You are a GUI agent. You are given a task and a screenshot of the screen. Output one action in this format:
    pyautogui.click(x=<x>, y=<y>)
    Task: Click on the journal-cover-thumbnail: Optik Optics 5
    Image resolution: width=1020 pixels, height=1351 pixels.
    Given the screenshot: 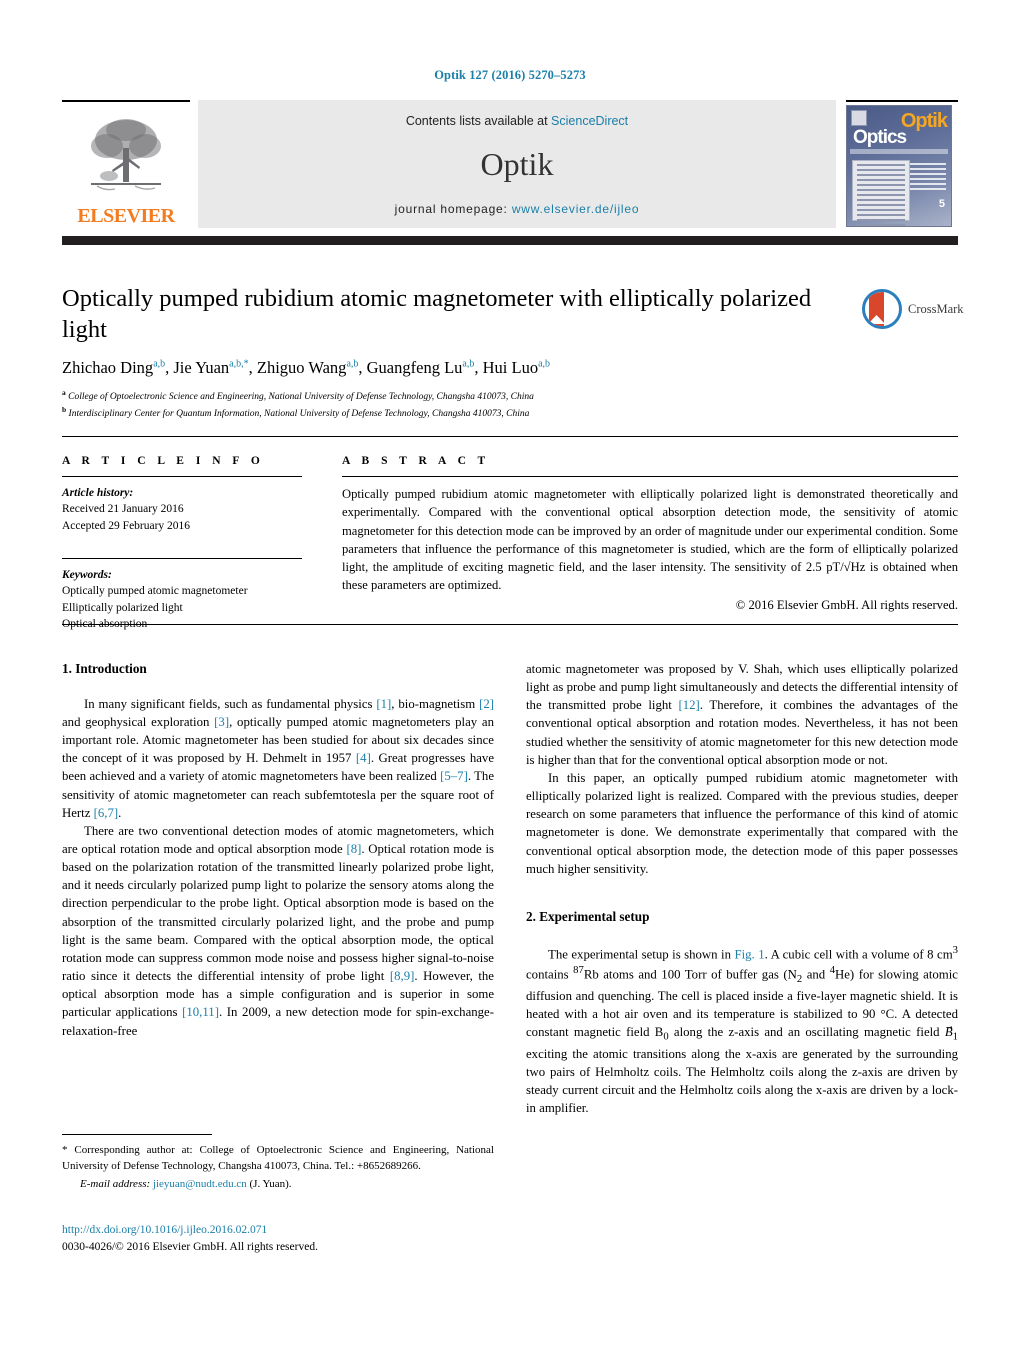 What is the action you would take?
    pyautogui.click(x=899, y=166)
    